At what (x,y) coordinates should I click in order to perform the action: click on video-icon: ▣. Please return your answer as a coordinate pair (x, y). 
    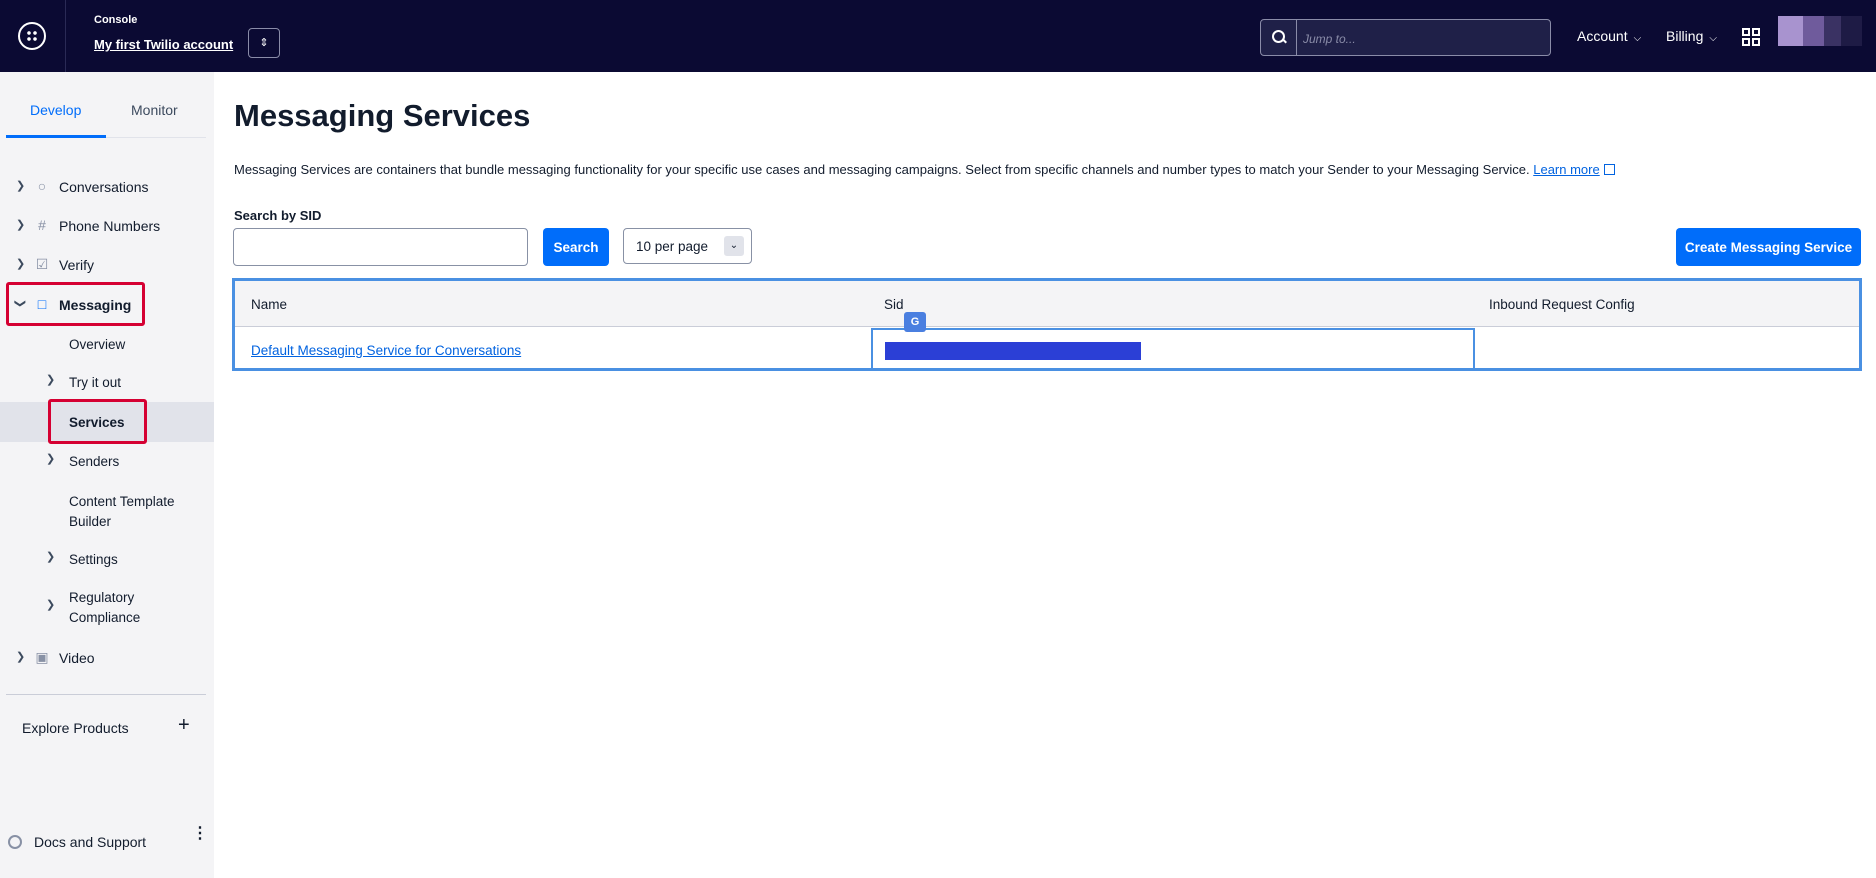
    Looking at the image, I should click on (42, 657).